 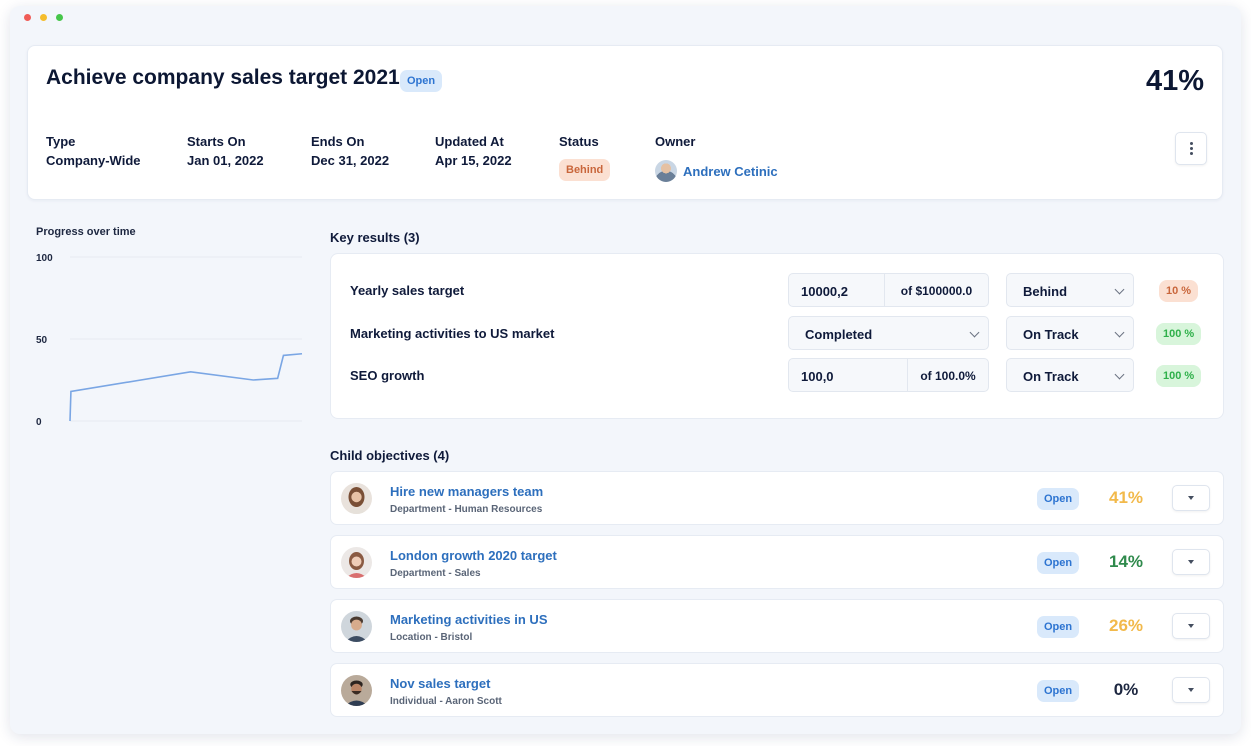 I want to click on updated-at-value: Apr 15, 2022, so click(x=473, y=160).